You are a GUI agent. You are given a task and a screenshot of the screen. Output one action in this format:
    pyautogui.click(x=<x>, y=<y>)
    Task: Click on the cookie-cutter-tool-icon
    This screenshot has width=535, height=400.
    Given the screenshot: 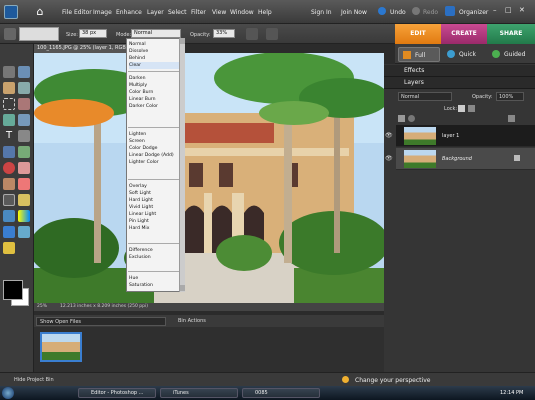 What is the action you would take?
    pyautogui.click(x=9, y=152)
    